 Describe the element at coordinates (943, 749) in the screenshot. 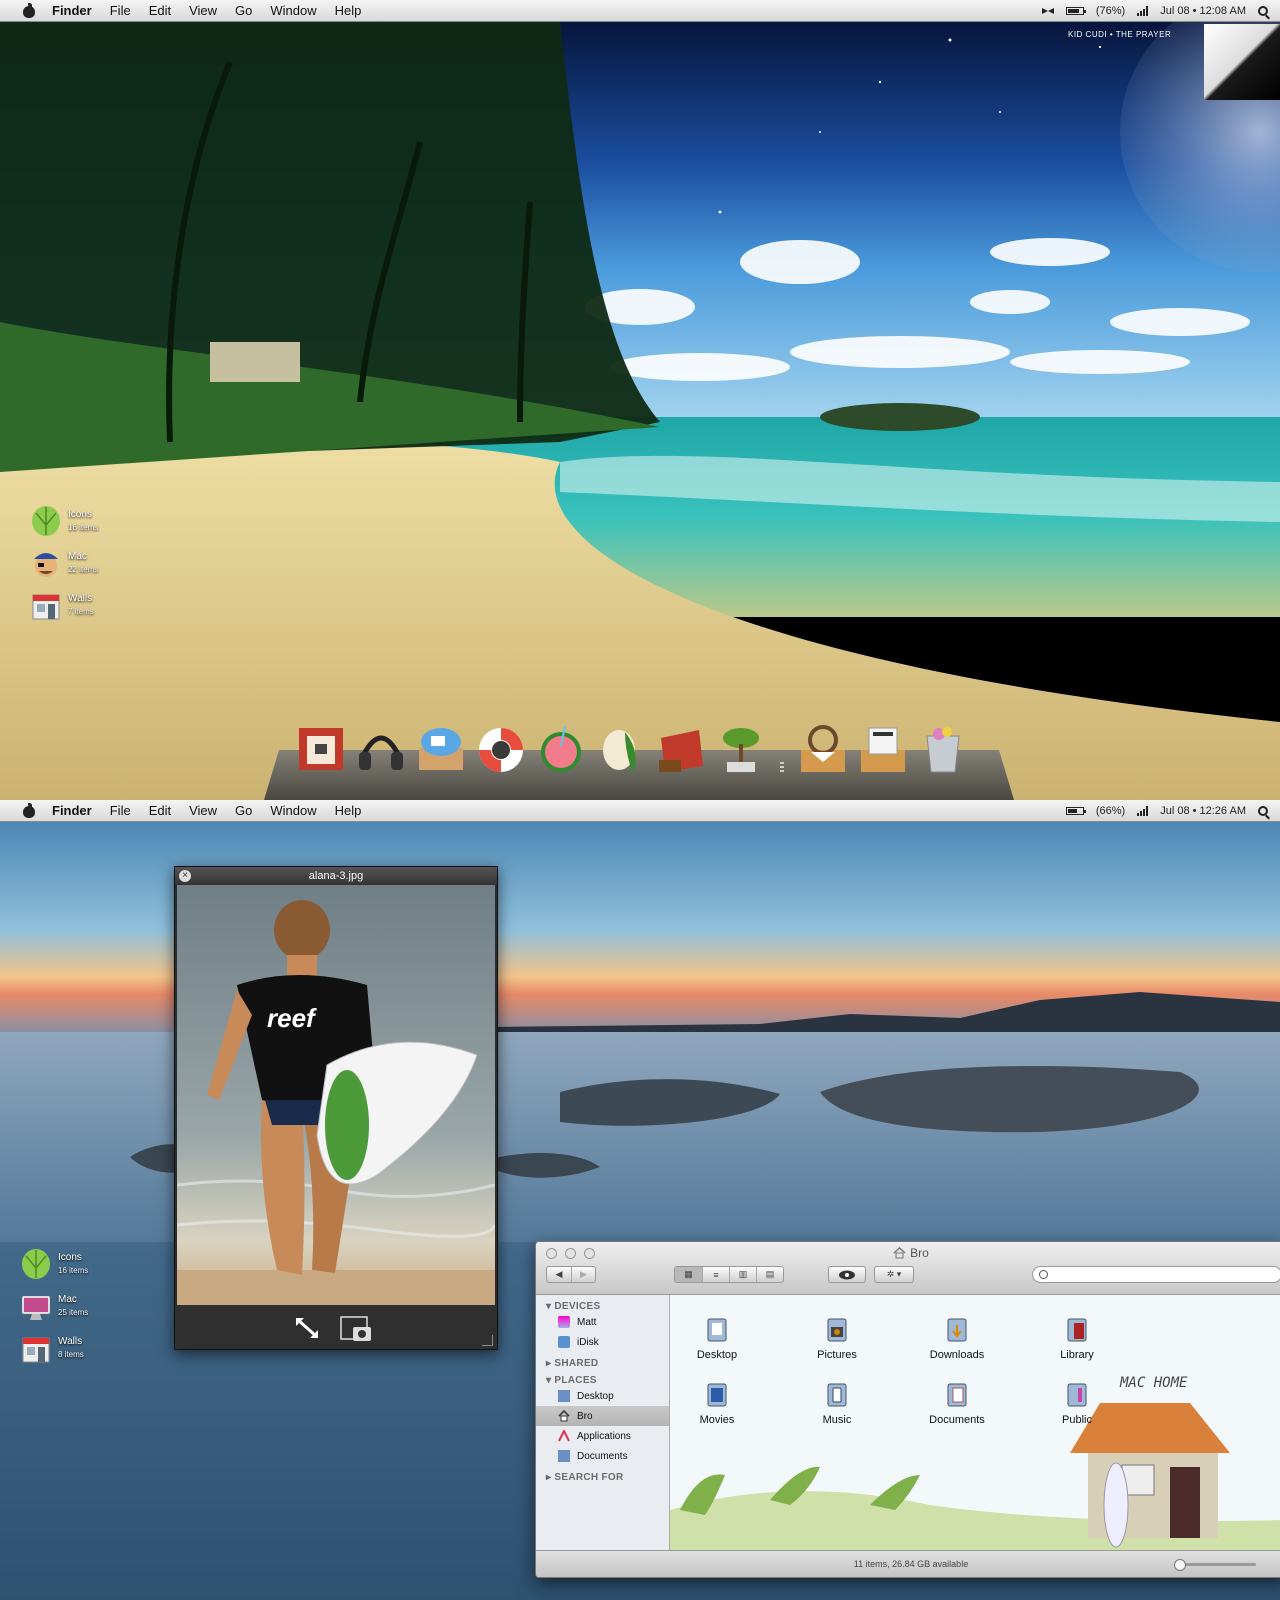

I see `trash-icon` at that location.